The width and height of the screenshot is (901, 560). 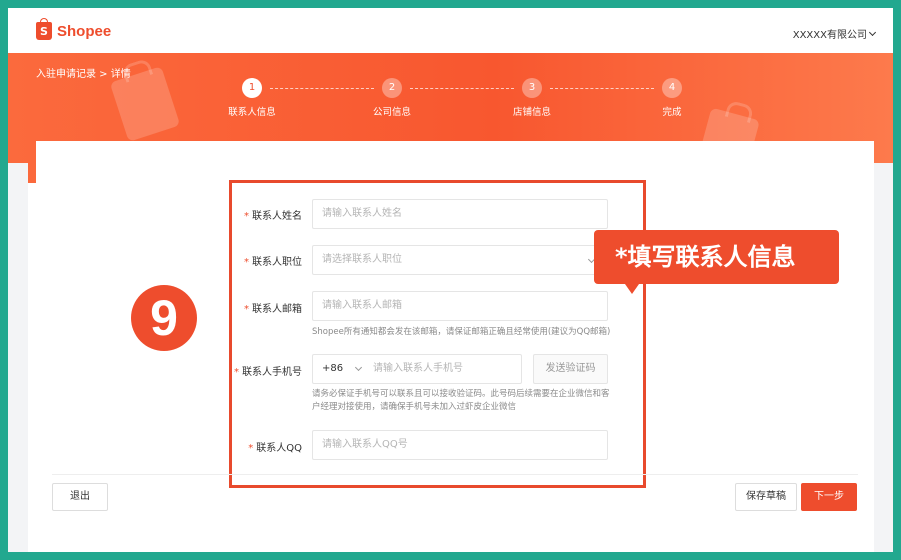 I want to click on step-number: 3, so click(x=532, y=88).